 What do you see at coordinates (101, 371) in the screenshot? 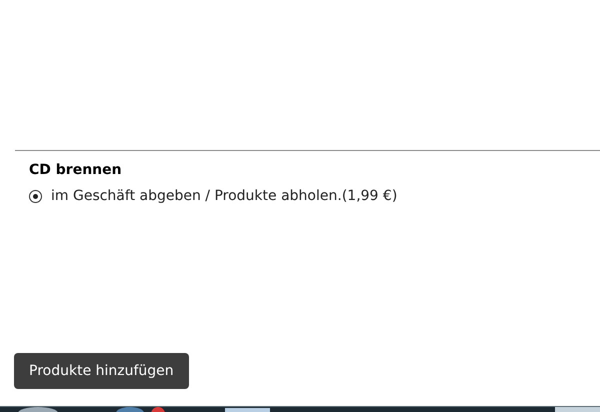
I see `add-products-button: Produkte hinzufügen` at bounding box center [101, 371].